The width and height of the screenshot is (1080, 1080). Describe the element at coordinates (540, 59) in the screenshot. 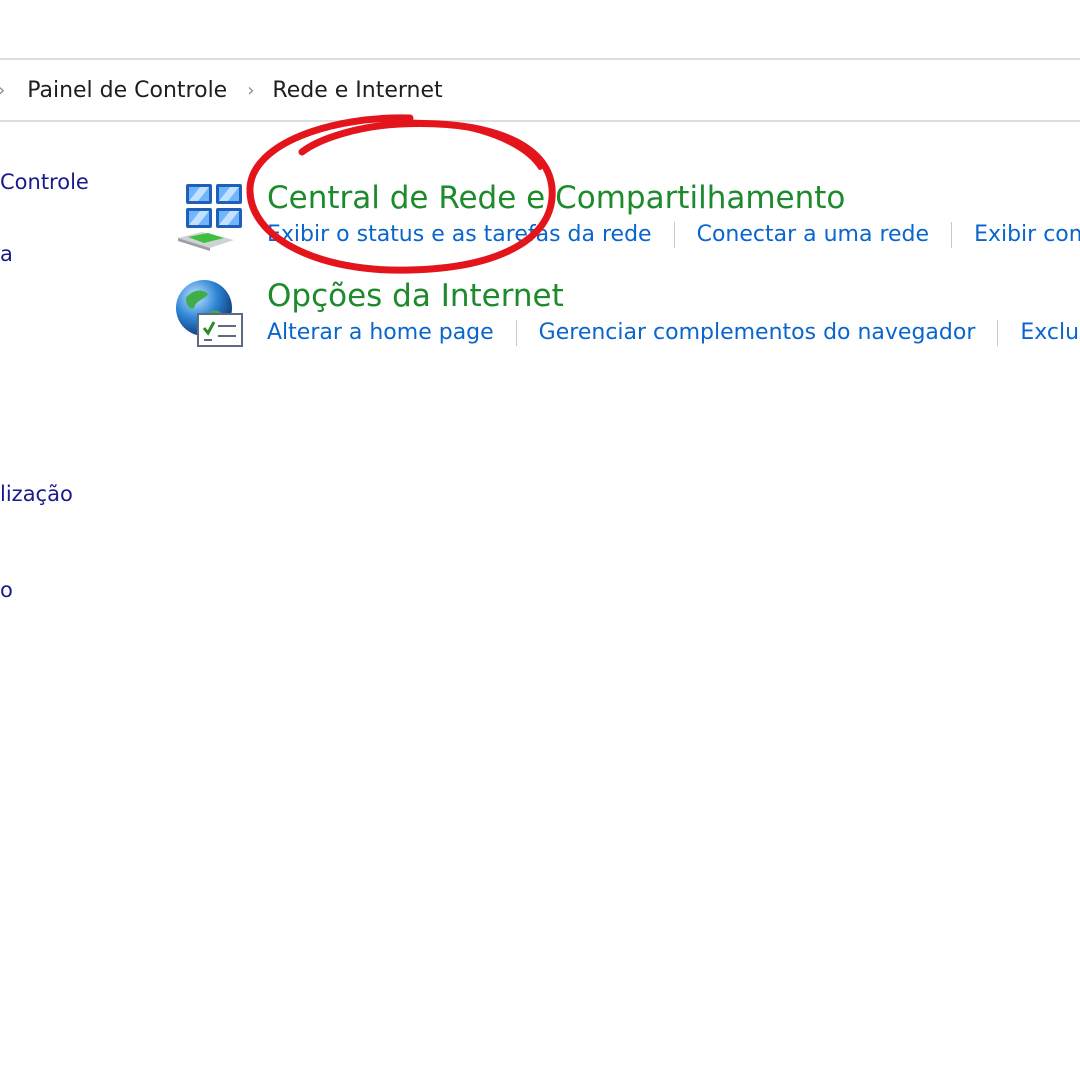

I see `toolbar-divider` at that location.